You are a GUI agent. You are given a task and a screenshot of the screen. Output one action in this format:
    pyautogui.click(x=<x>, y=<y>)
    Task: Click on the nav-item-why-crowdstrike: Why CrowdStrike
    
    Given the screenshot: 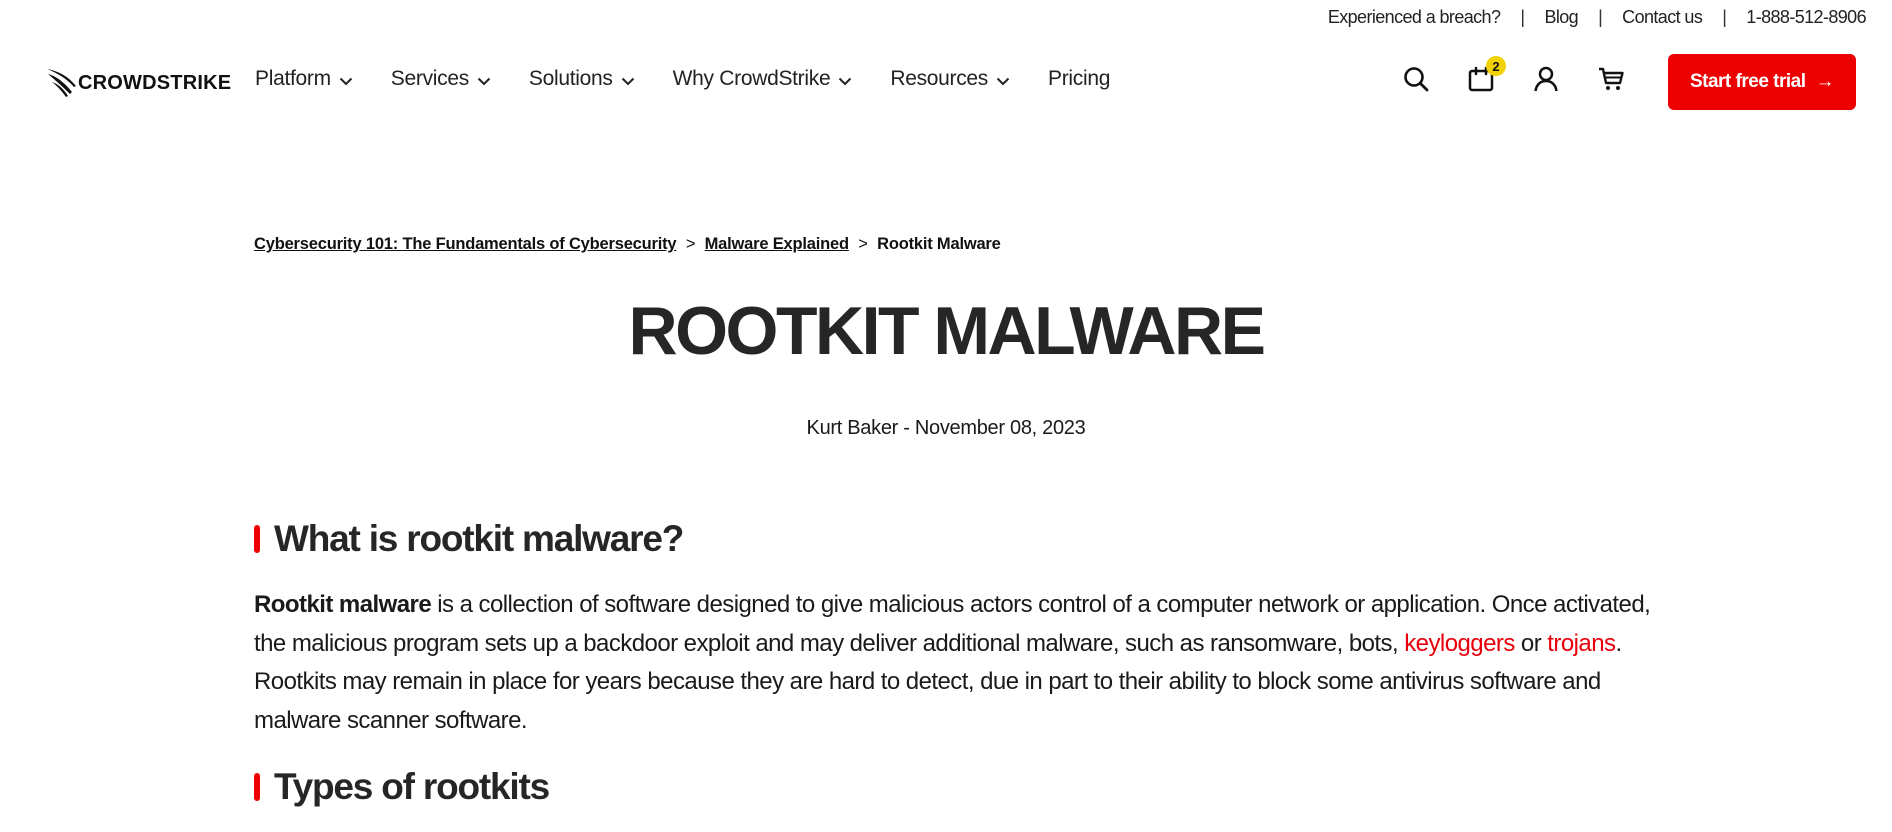 What is the action you would take?
    pyautogui.click(x=763, y=79)
    